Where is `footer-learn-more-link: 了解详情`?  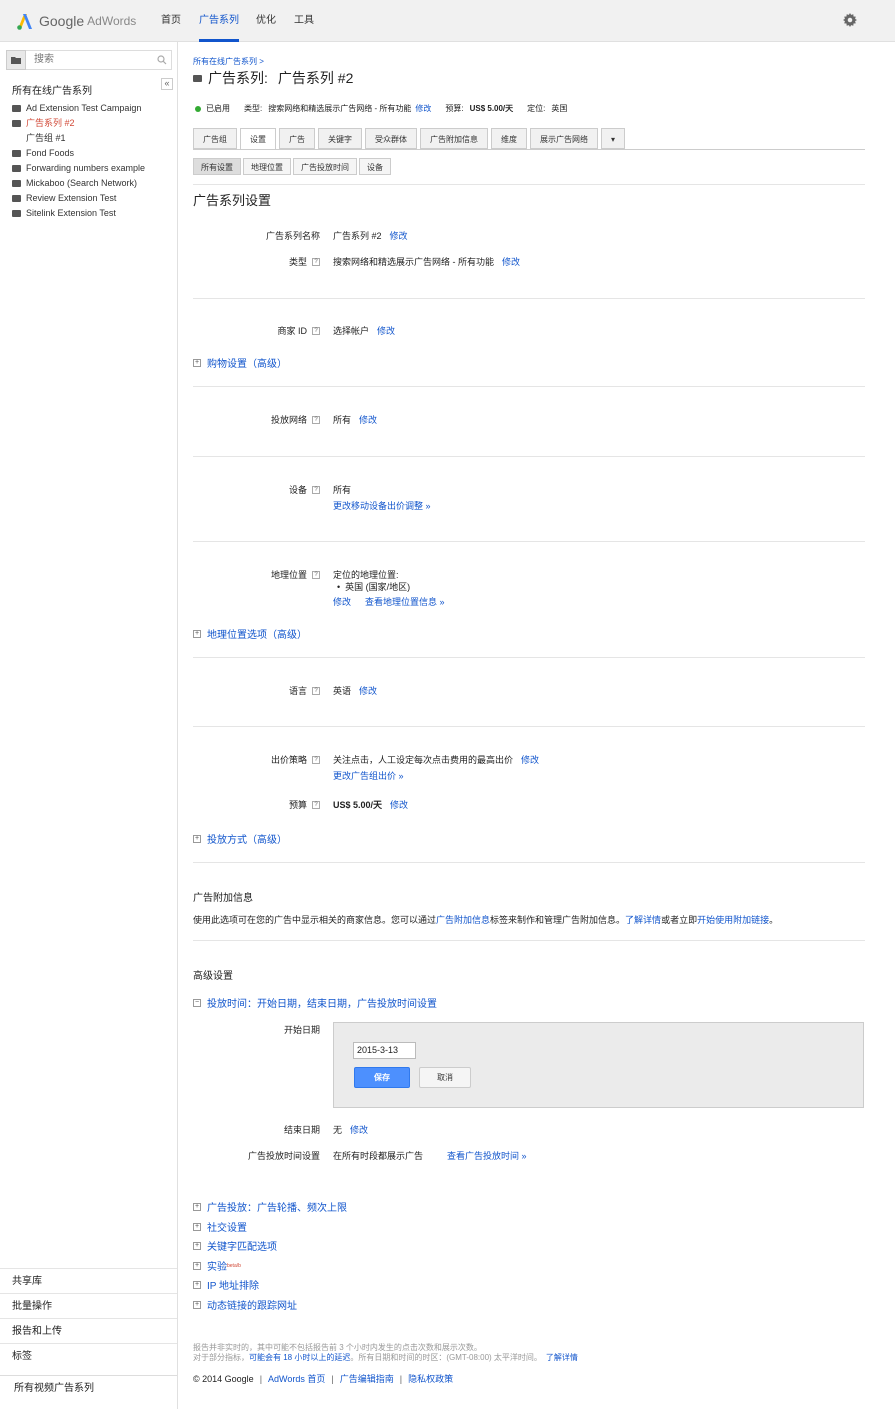
footer-learn-more-link: 了解详情 is located at coordinates (562, 1357).